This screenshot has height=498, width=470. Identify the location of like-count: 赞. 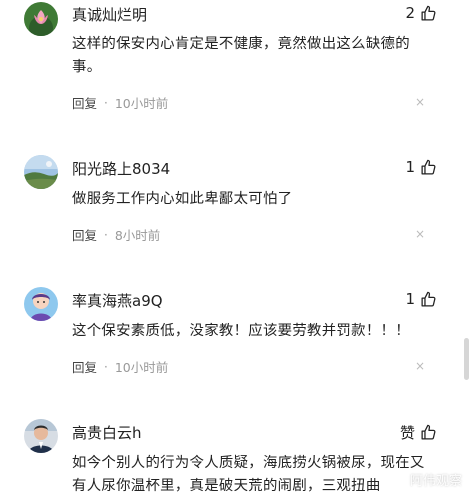
(407, 433).